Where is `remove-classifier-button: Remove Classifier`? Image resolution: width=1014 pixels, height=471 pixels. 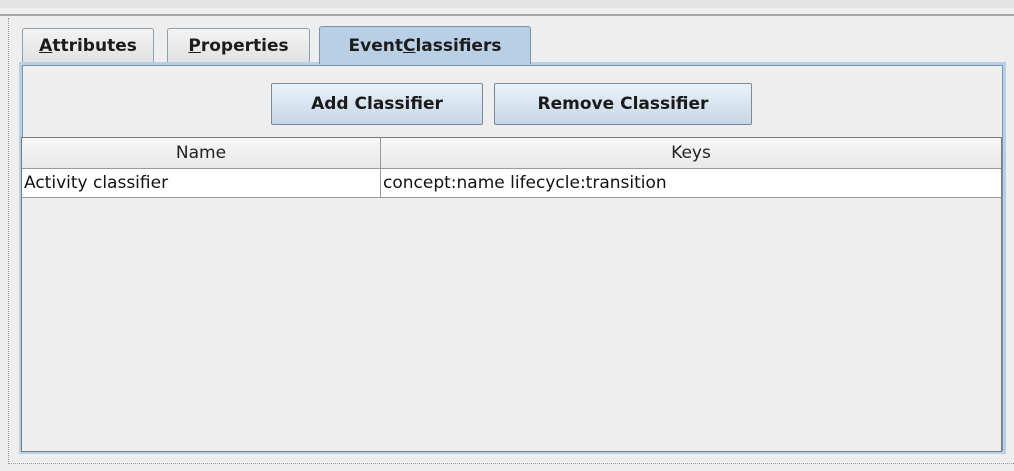
remove-classifier-button: Remove Classifier is located at coordinates (623, 104).